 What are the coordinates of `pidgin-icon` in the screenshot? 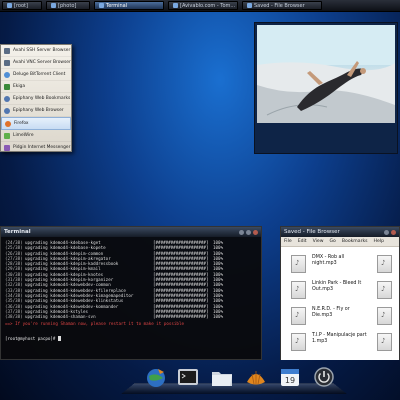 It's located at (7, 147).